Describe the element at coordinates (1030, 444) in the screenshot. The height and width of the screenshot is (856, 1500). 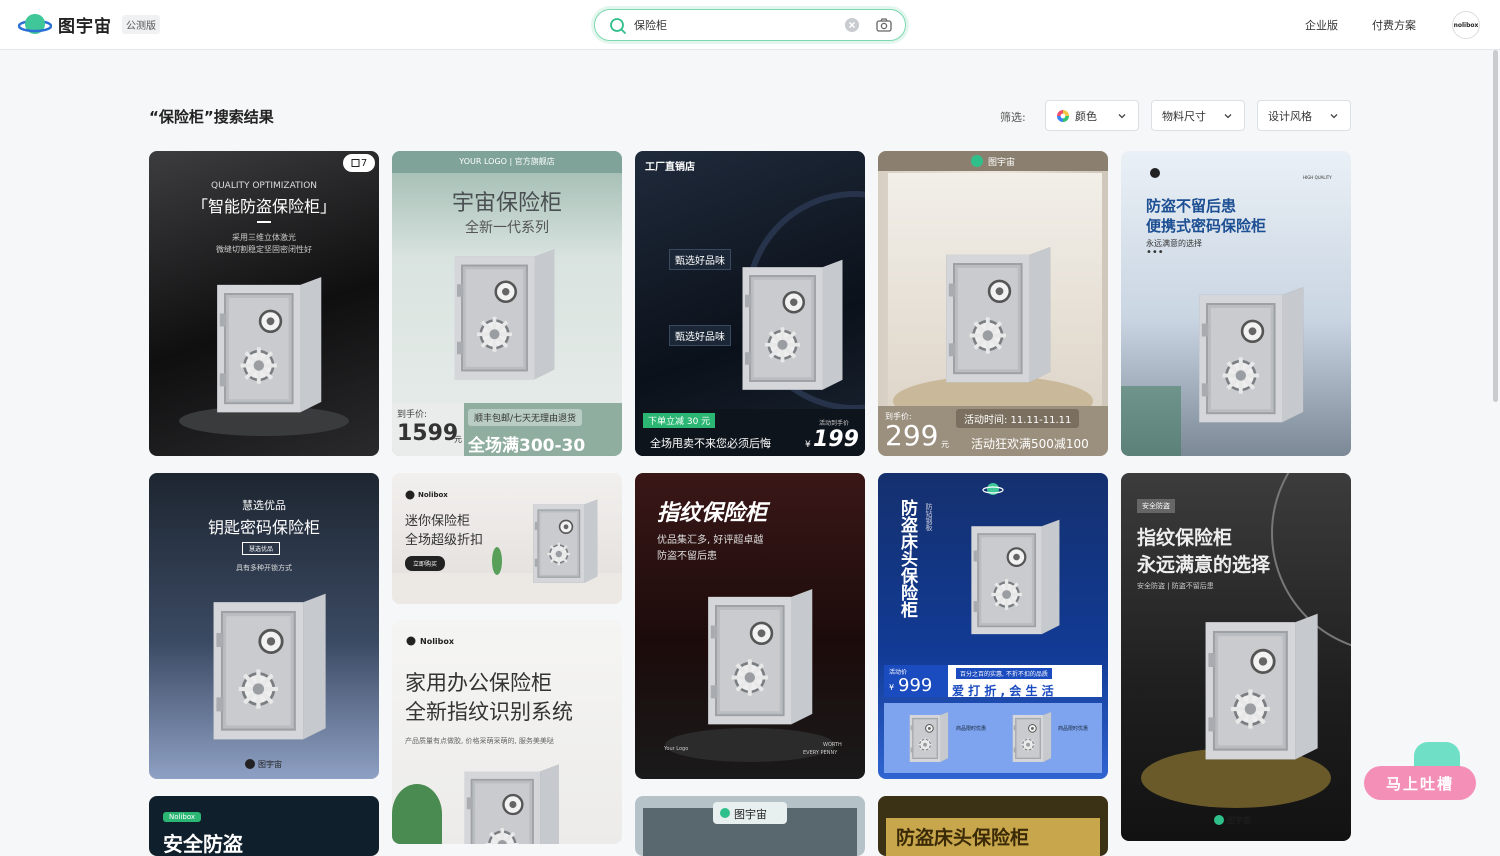
I see `card-text: 活动狂欢满500减100` at that location.